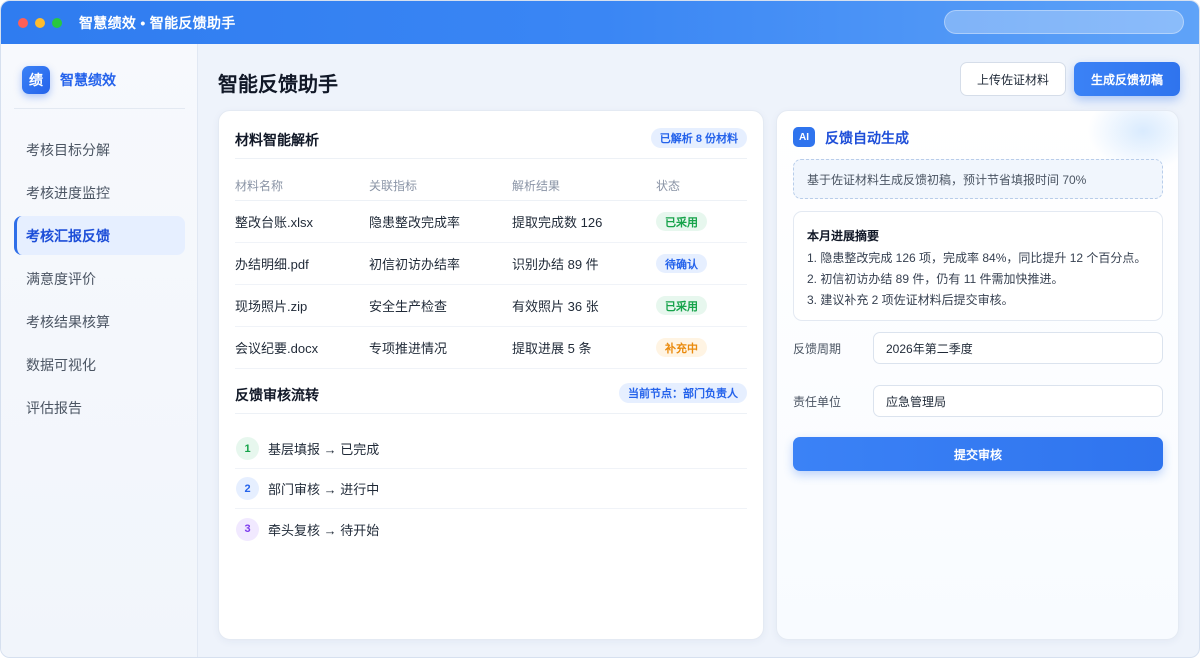 The height and width of the screenshot is (658, 1200). I want to click on brand-logo: 绩, so click(36, 80).